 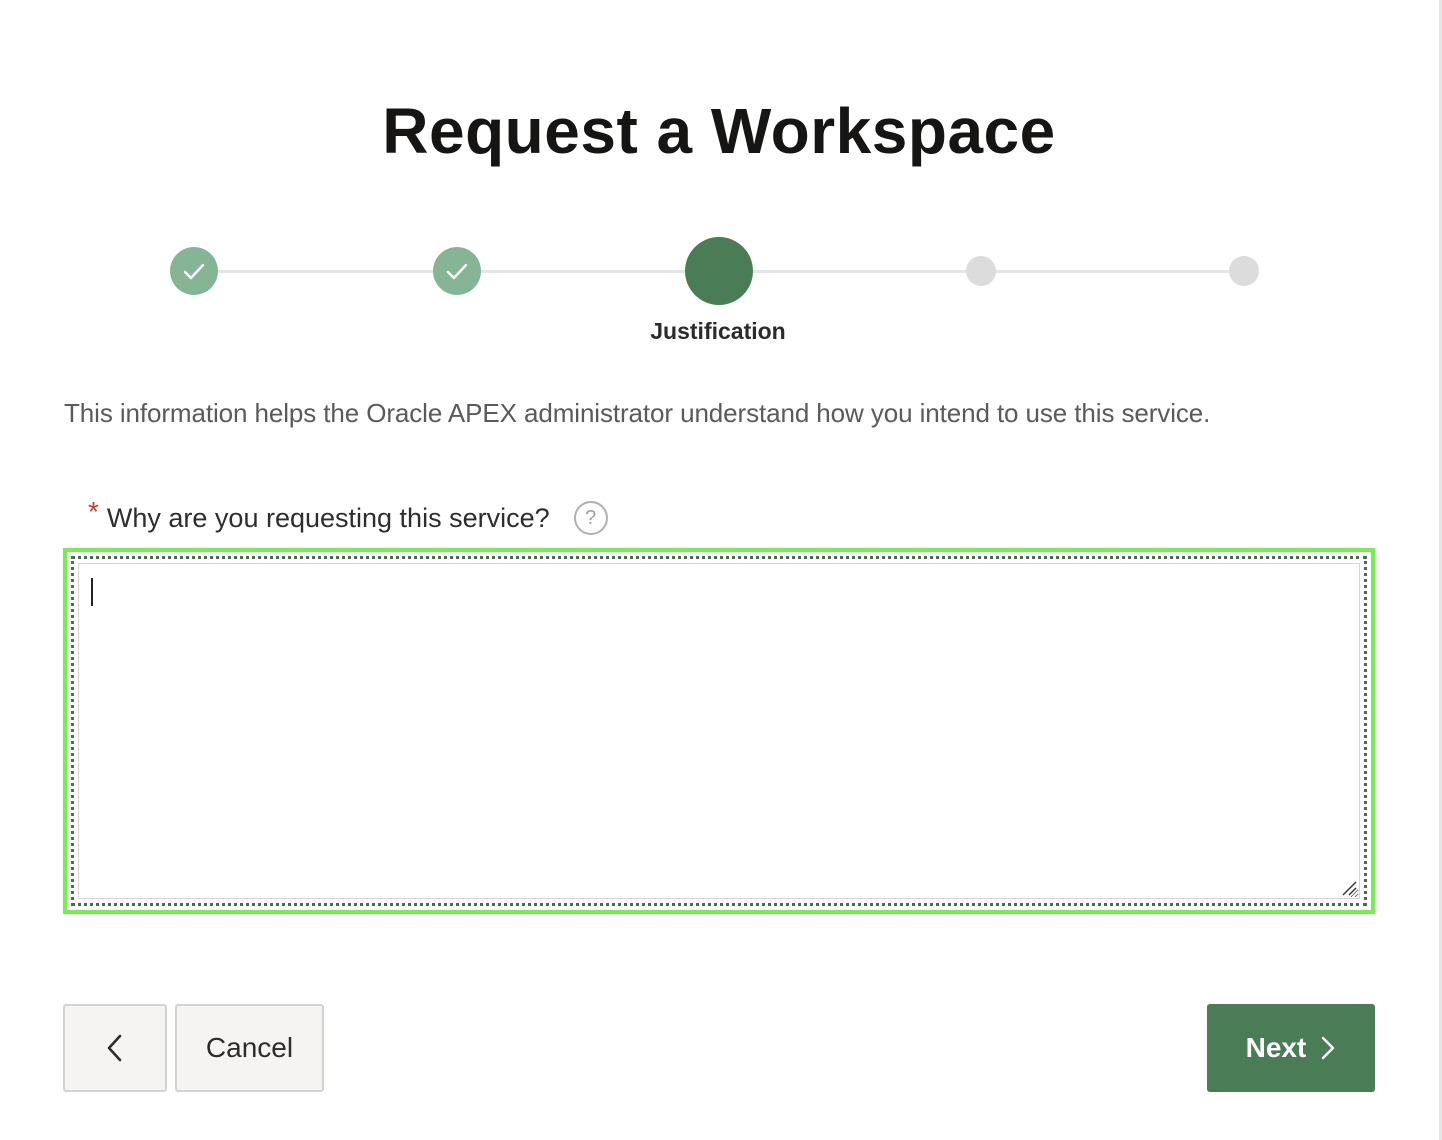 What do you see at coordinates (93, 511) in the screenshot?
I see `required-asterisk: *` at bounding box center [93, 511].